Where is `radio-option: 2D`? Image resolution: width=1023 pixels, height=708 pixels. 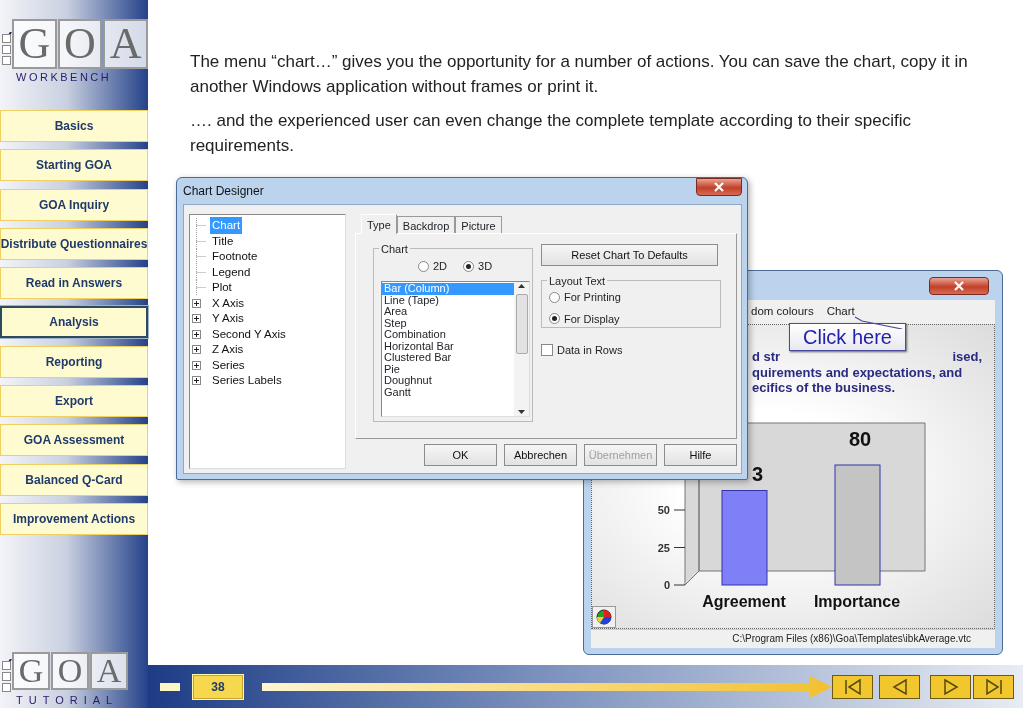 radio-option: 2D is located at coordinates (433, 266).